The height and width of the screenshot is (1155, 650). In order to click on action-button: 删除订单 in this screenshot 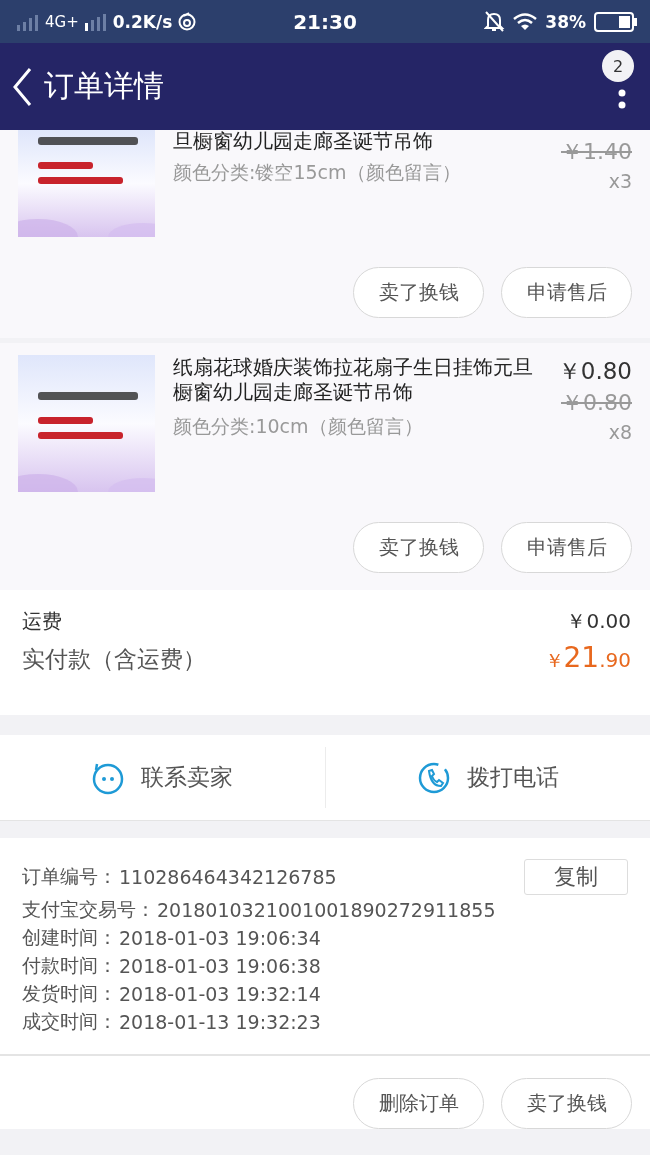, I will do `click(418, 1103)`.